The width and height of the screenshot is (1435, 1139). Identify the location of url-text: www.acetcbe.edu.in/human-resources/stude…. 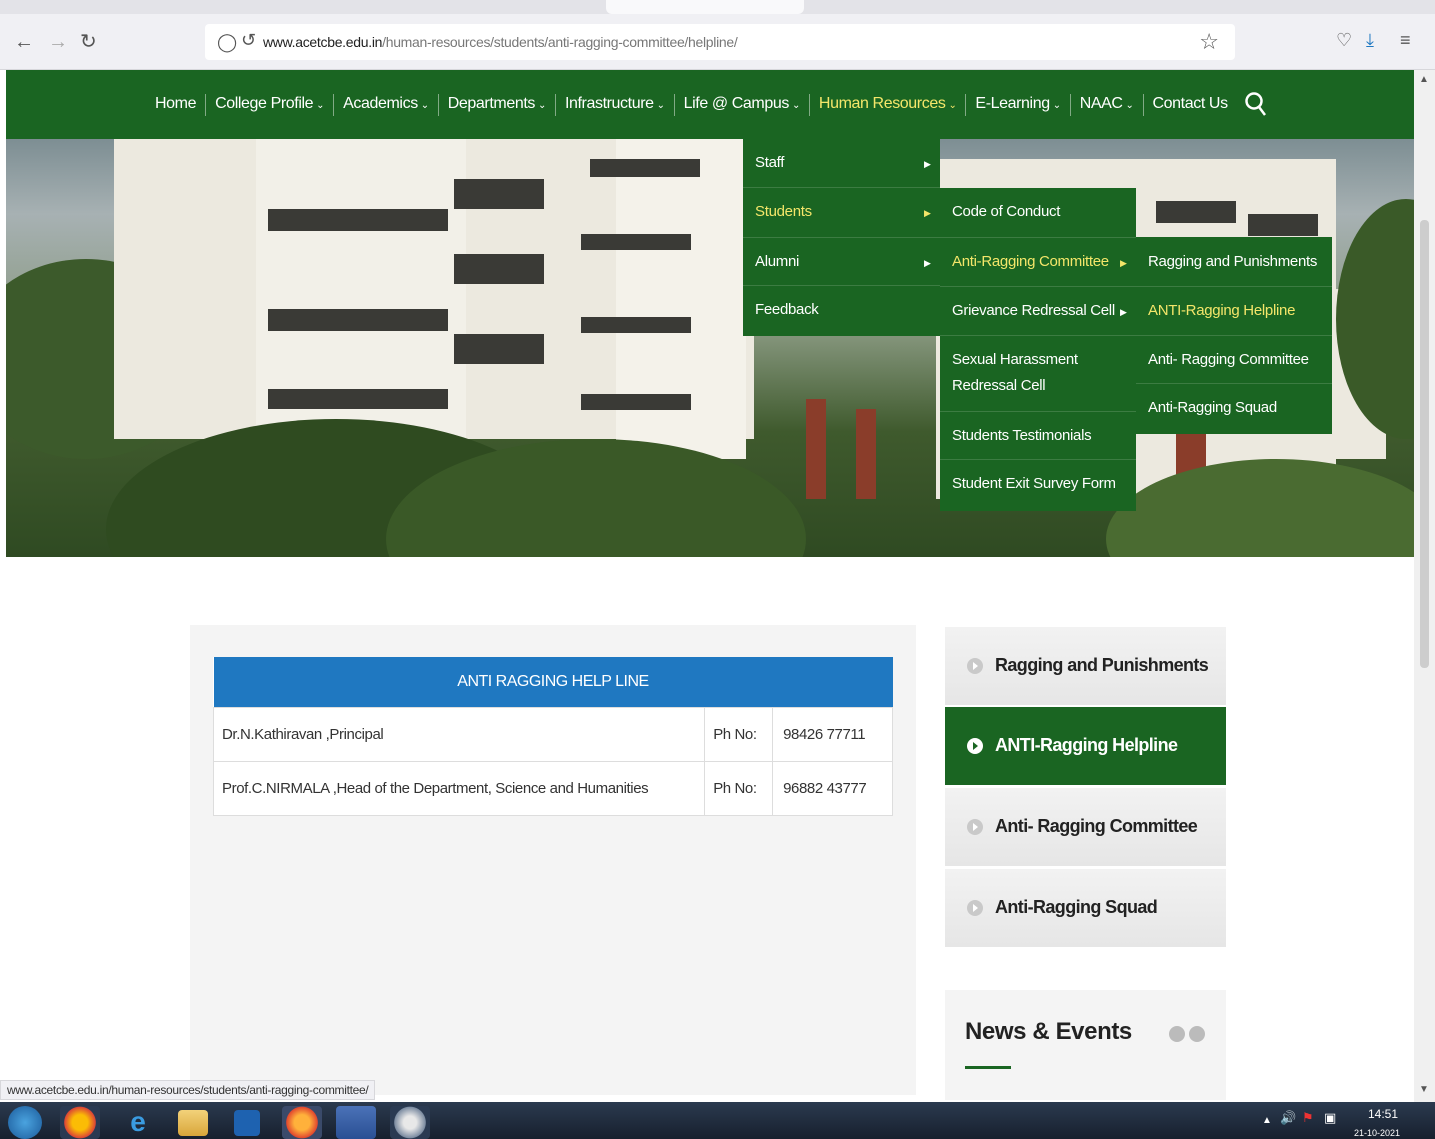
(500, 42).